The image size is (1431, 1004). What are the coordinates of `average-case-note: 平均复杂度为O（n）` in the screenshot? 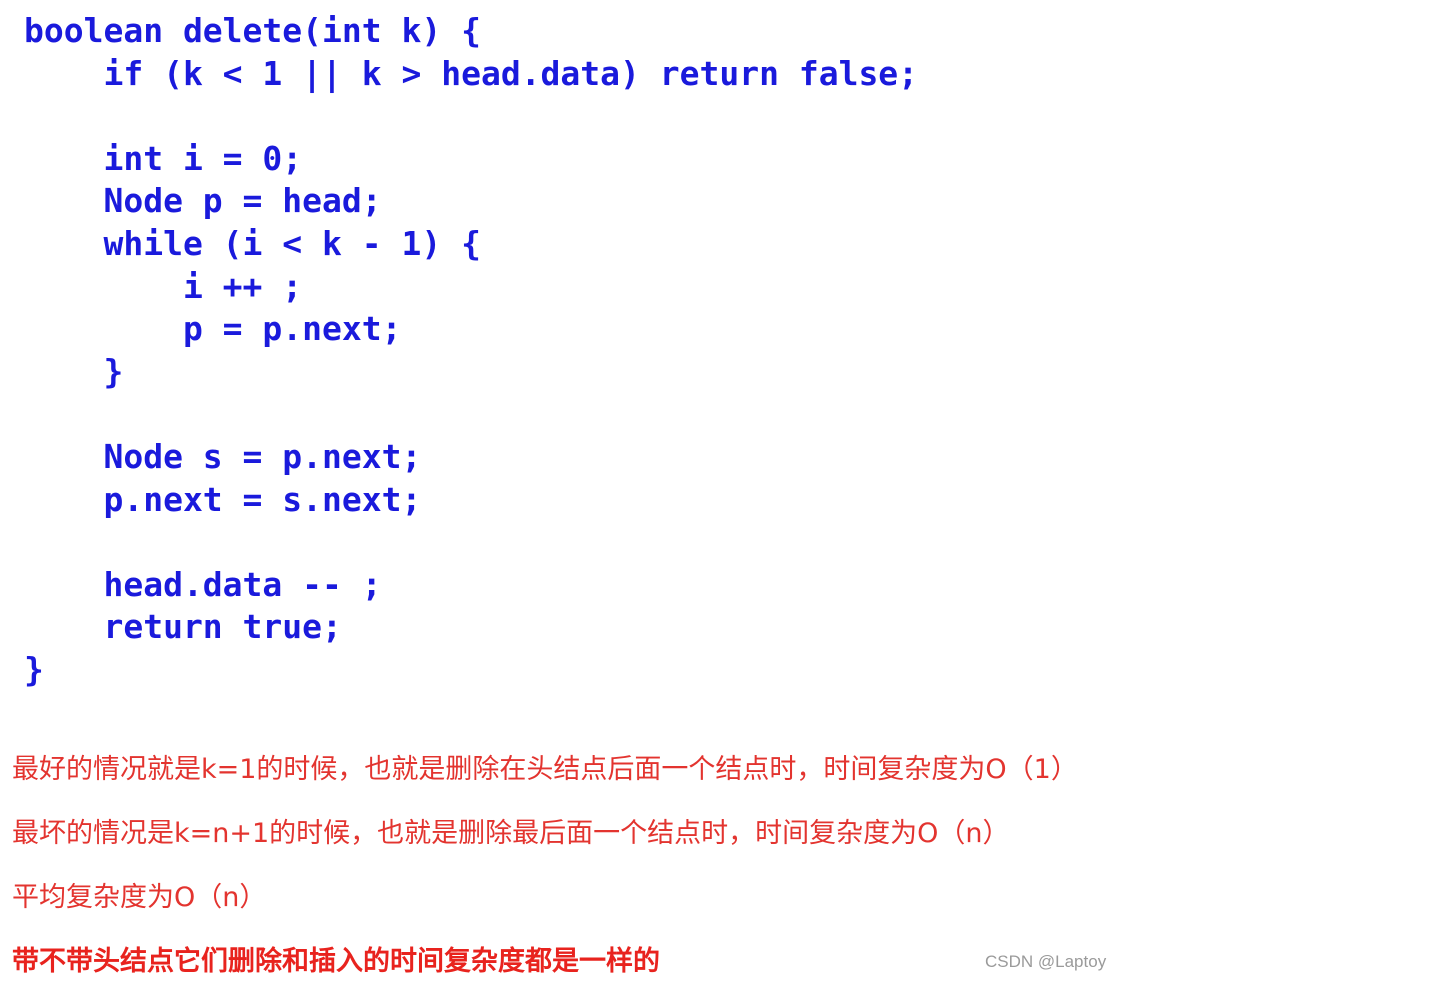 It's located at (139, 897).